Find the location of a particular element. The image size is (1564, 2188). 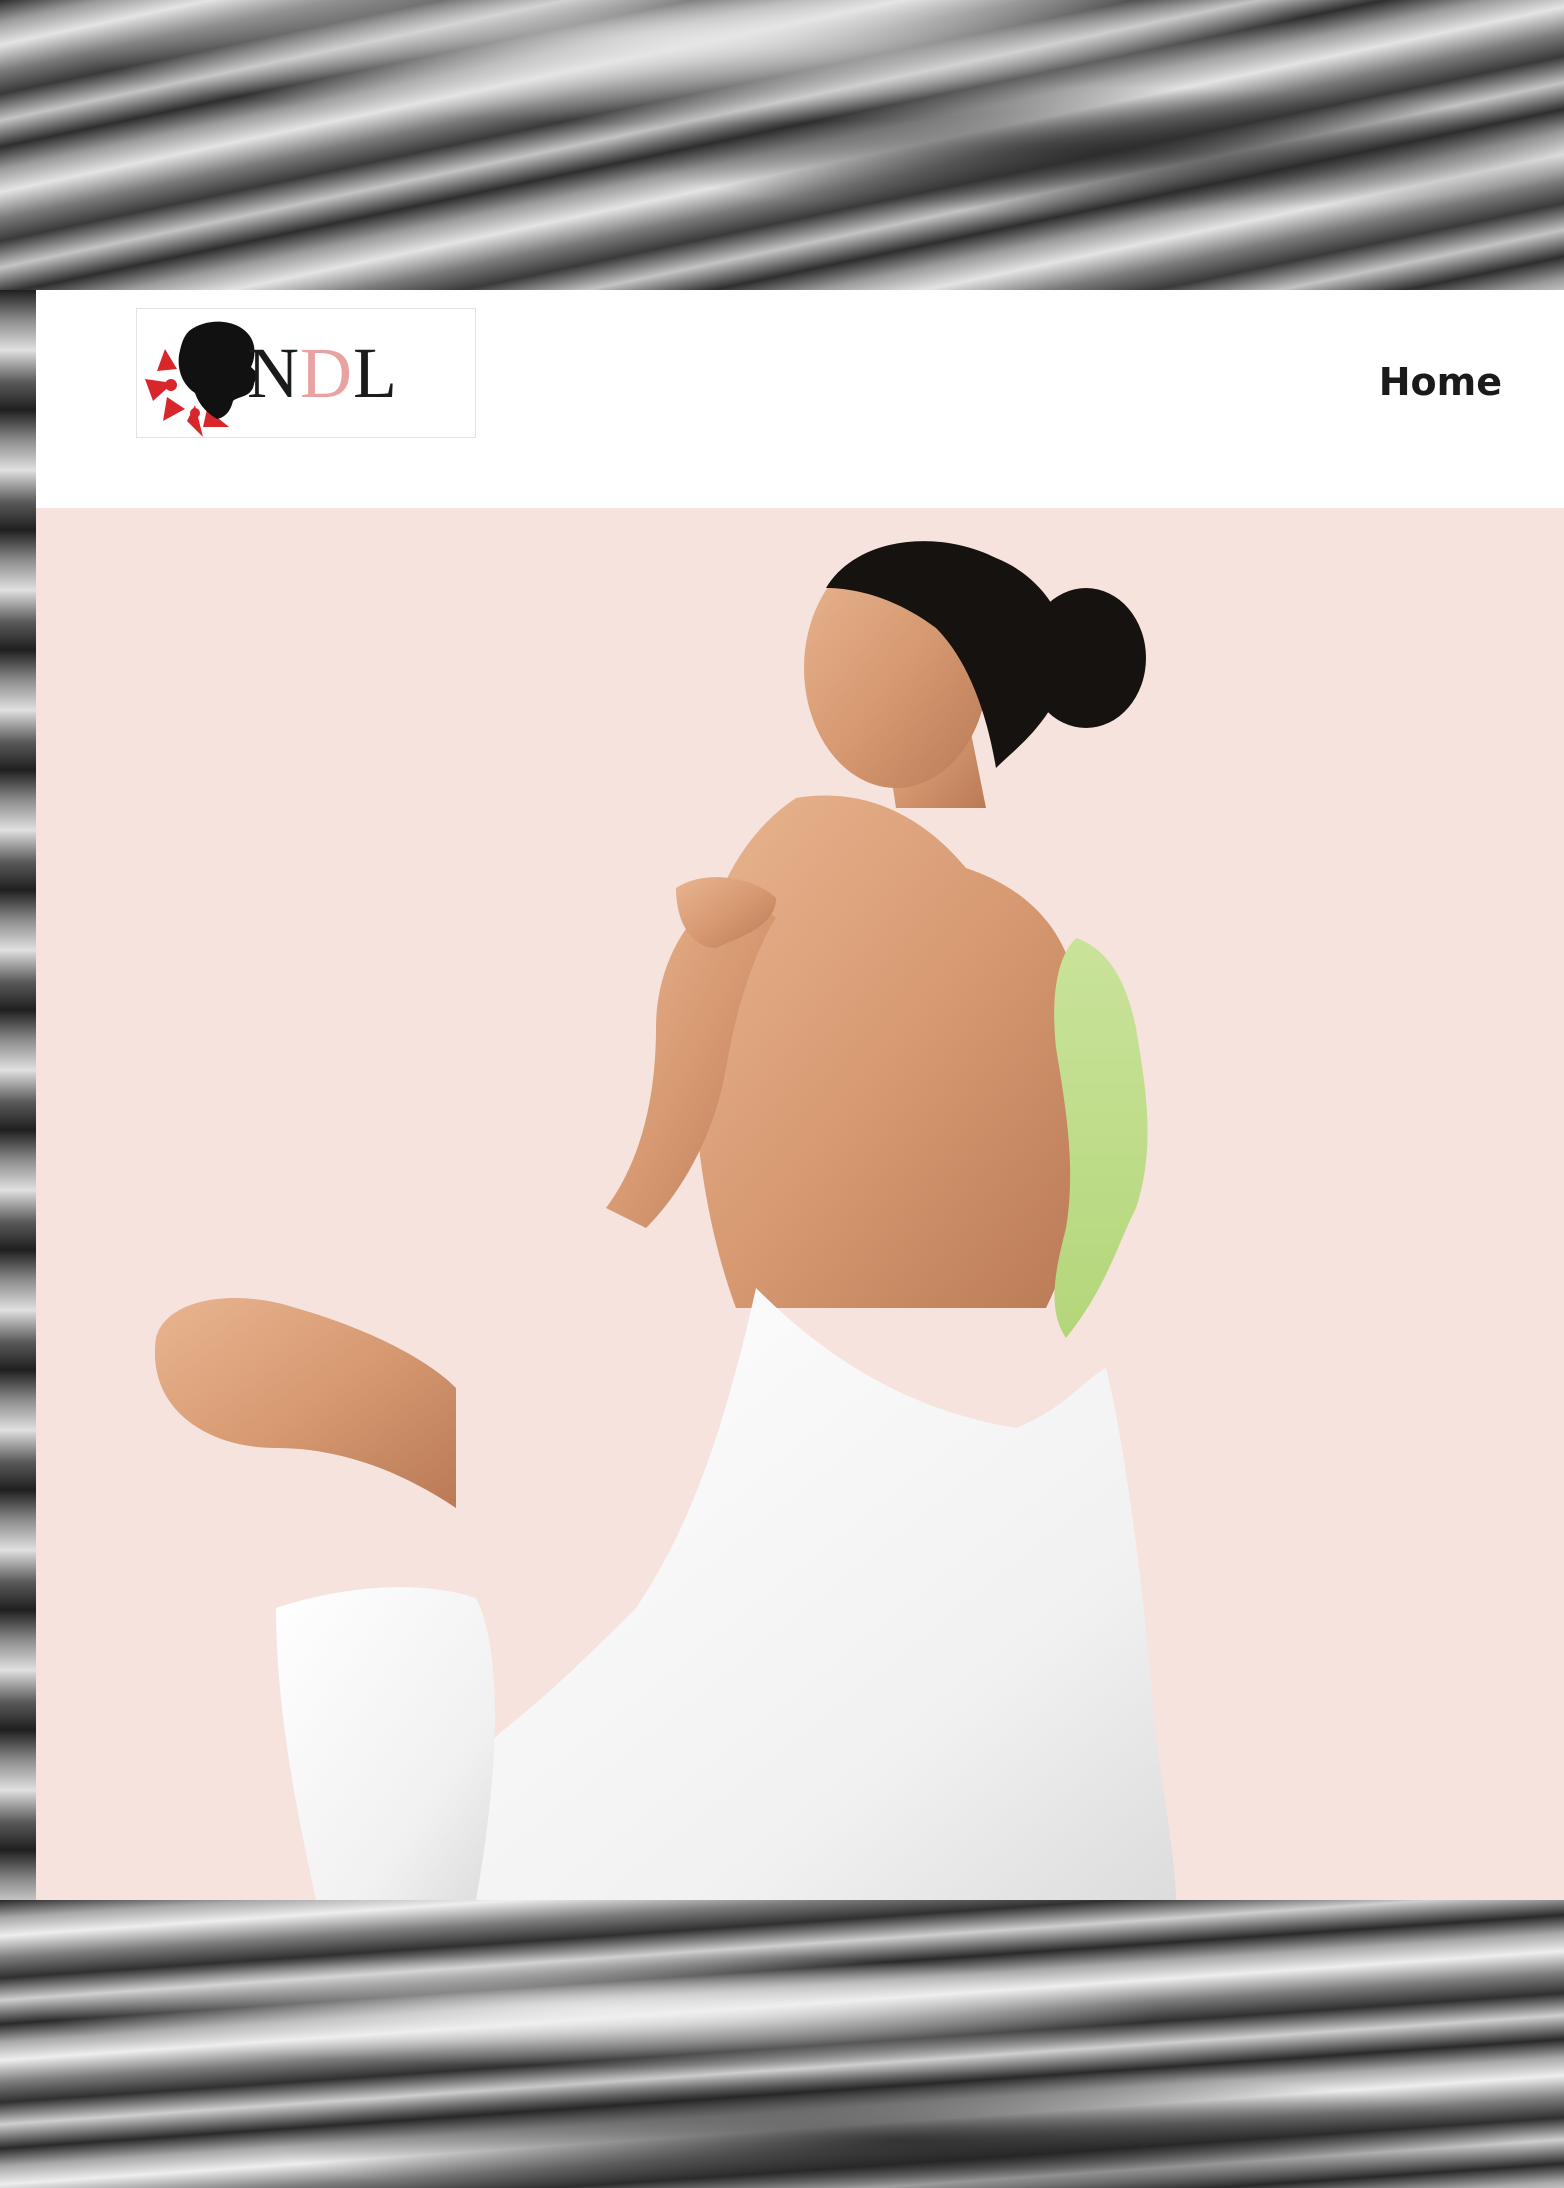

logo: NDL is located at coordinates (306, 373).